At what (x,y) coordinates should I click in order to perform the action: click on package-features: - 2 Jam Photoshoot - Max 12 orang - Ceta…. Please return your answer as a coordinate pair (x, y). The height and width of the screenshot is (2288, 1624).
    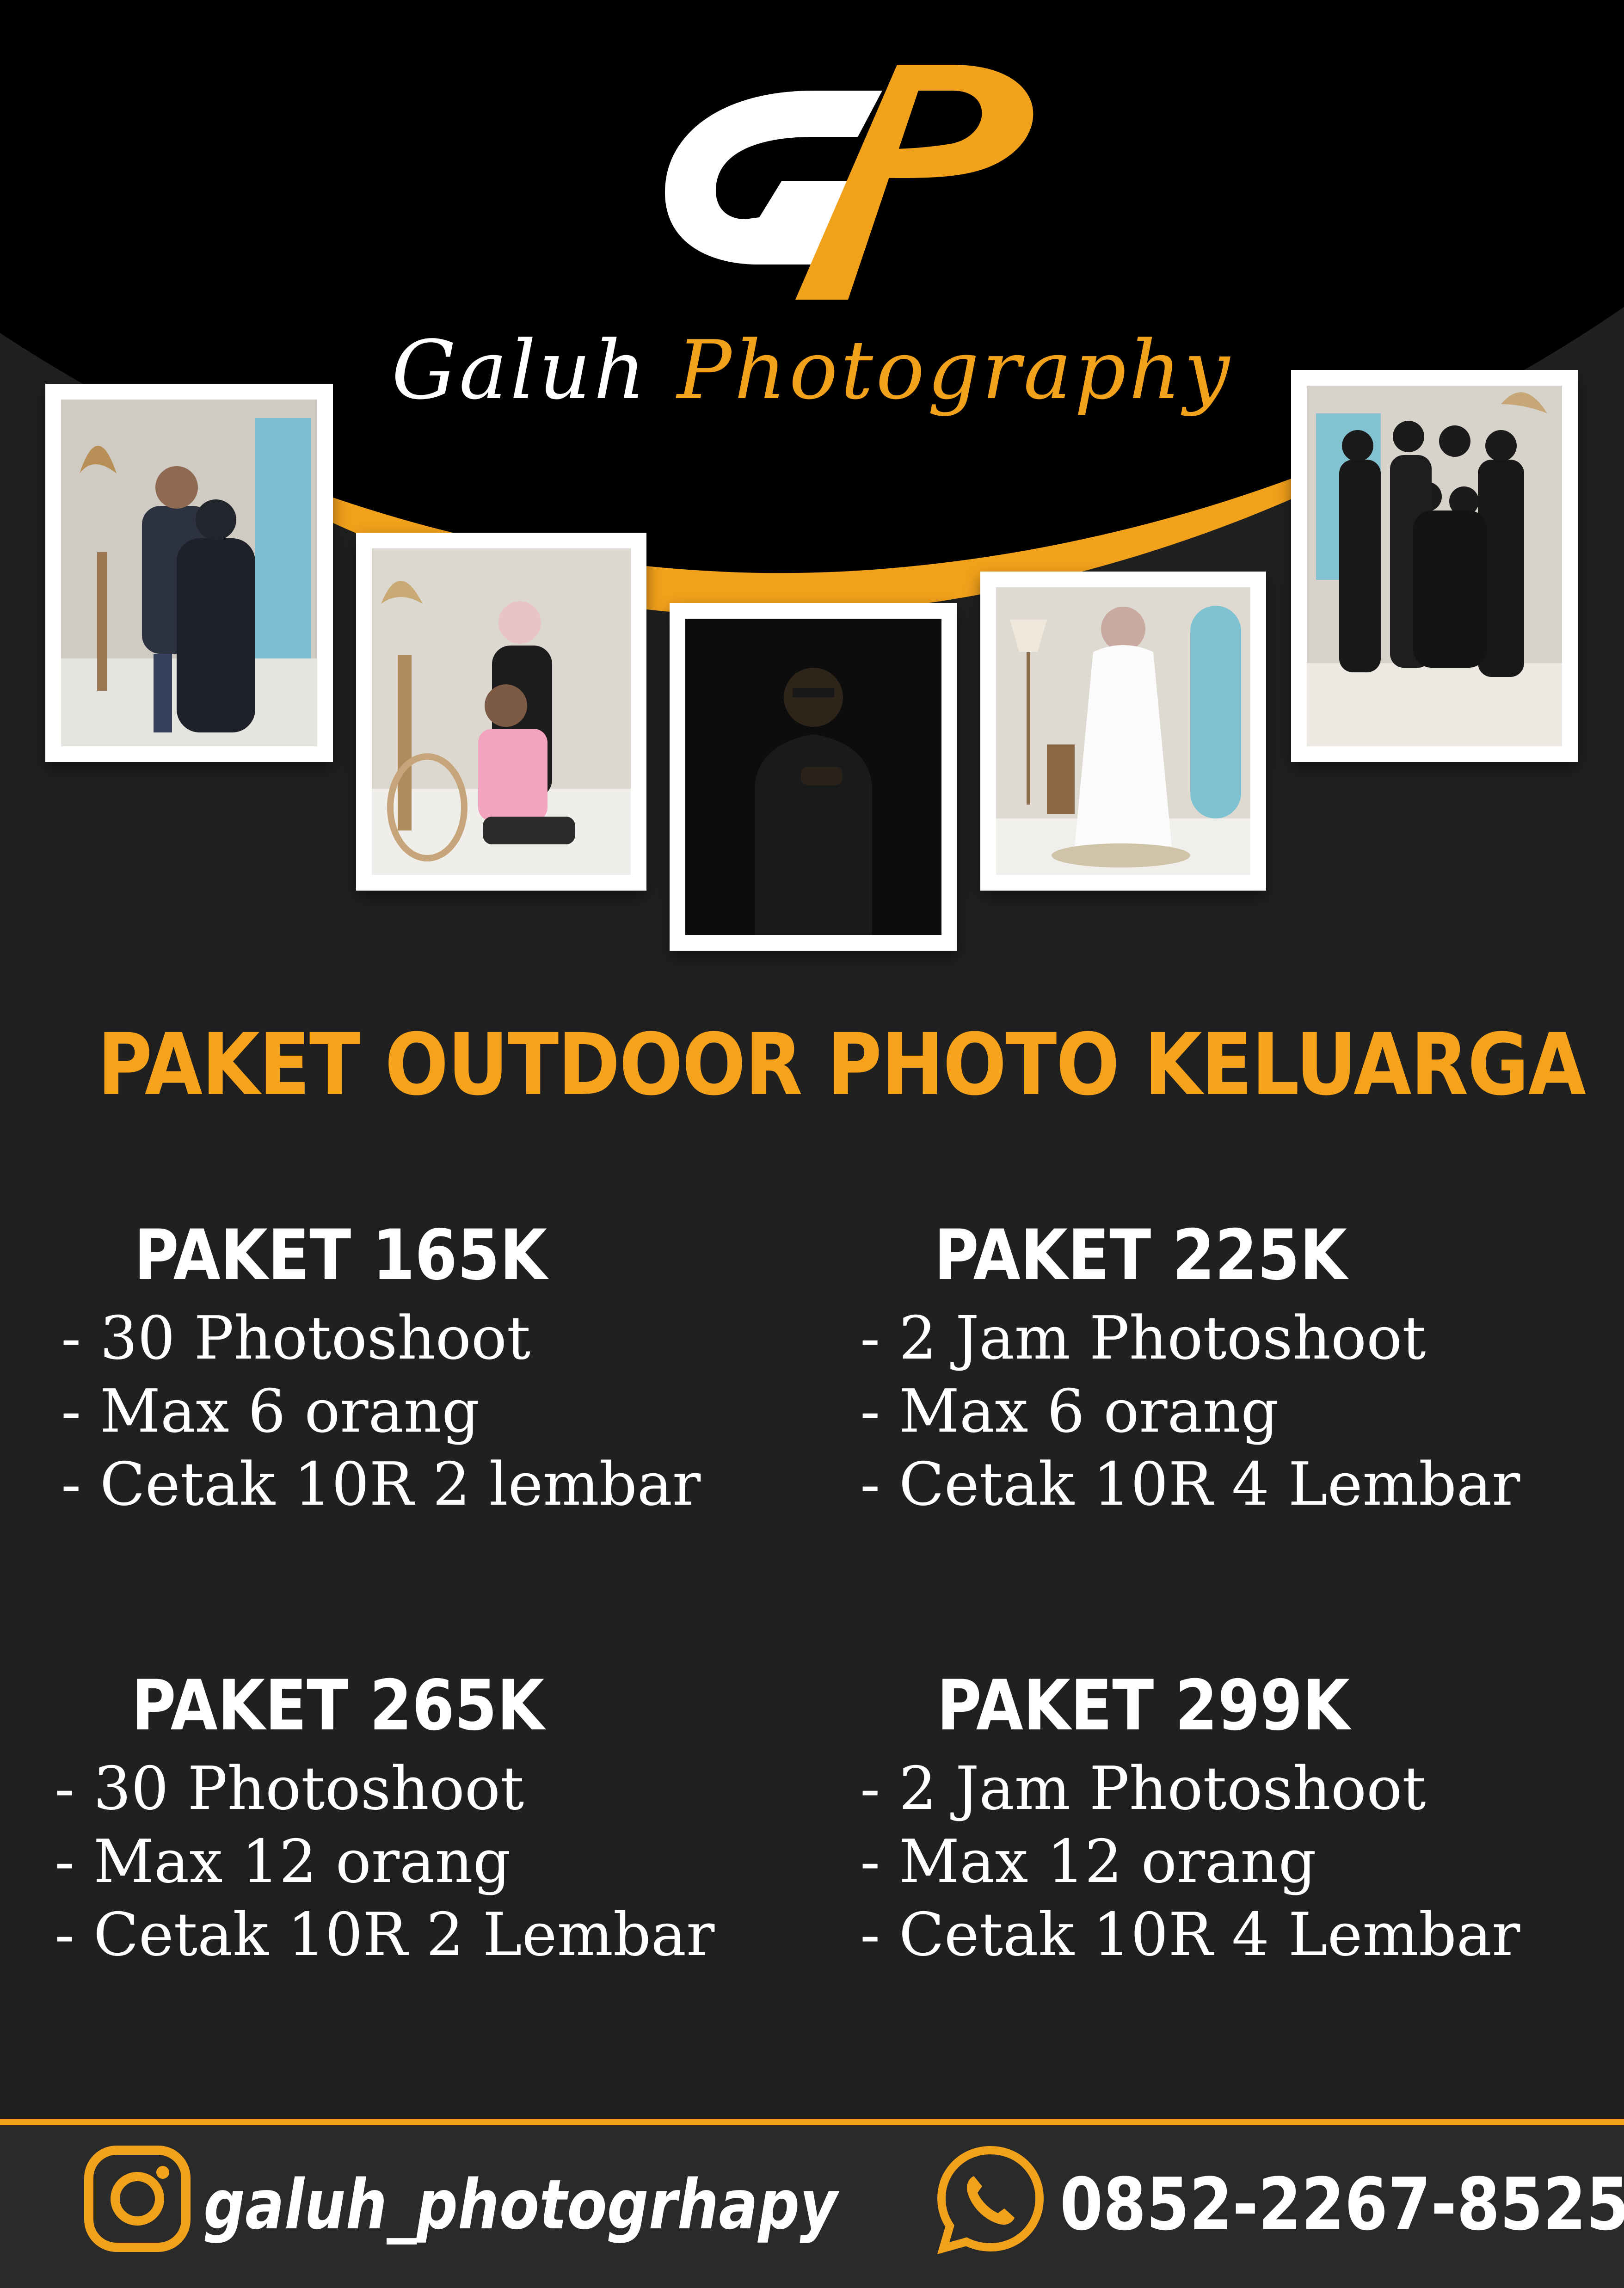
    Looking at the image, I should click on (1242, 1862).